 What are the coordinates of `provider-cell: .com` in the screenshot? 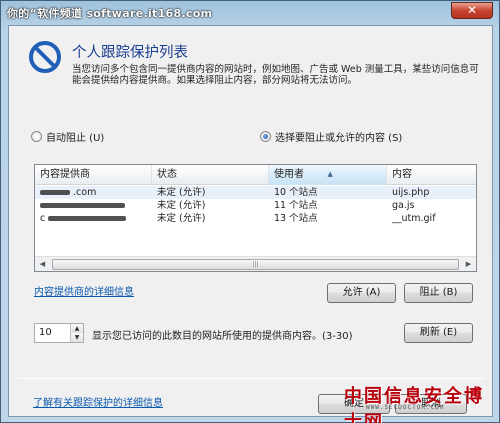 It's located at (65, 192).